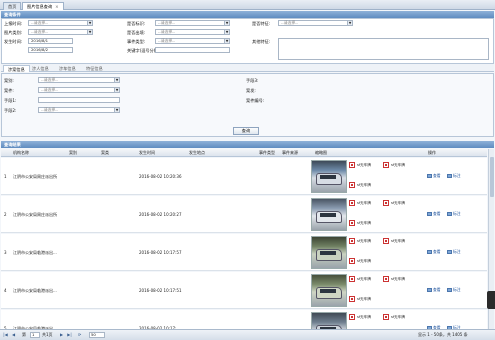 The height and width of the screenshot is (340, 495). Describe the element at coordinates (429, 213) in the screenshot. I see `view-icon` at that location.